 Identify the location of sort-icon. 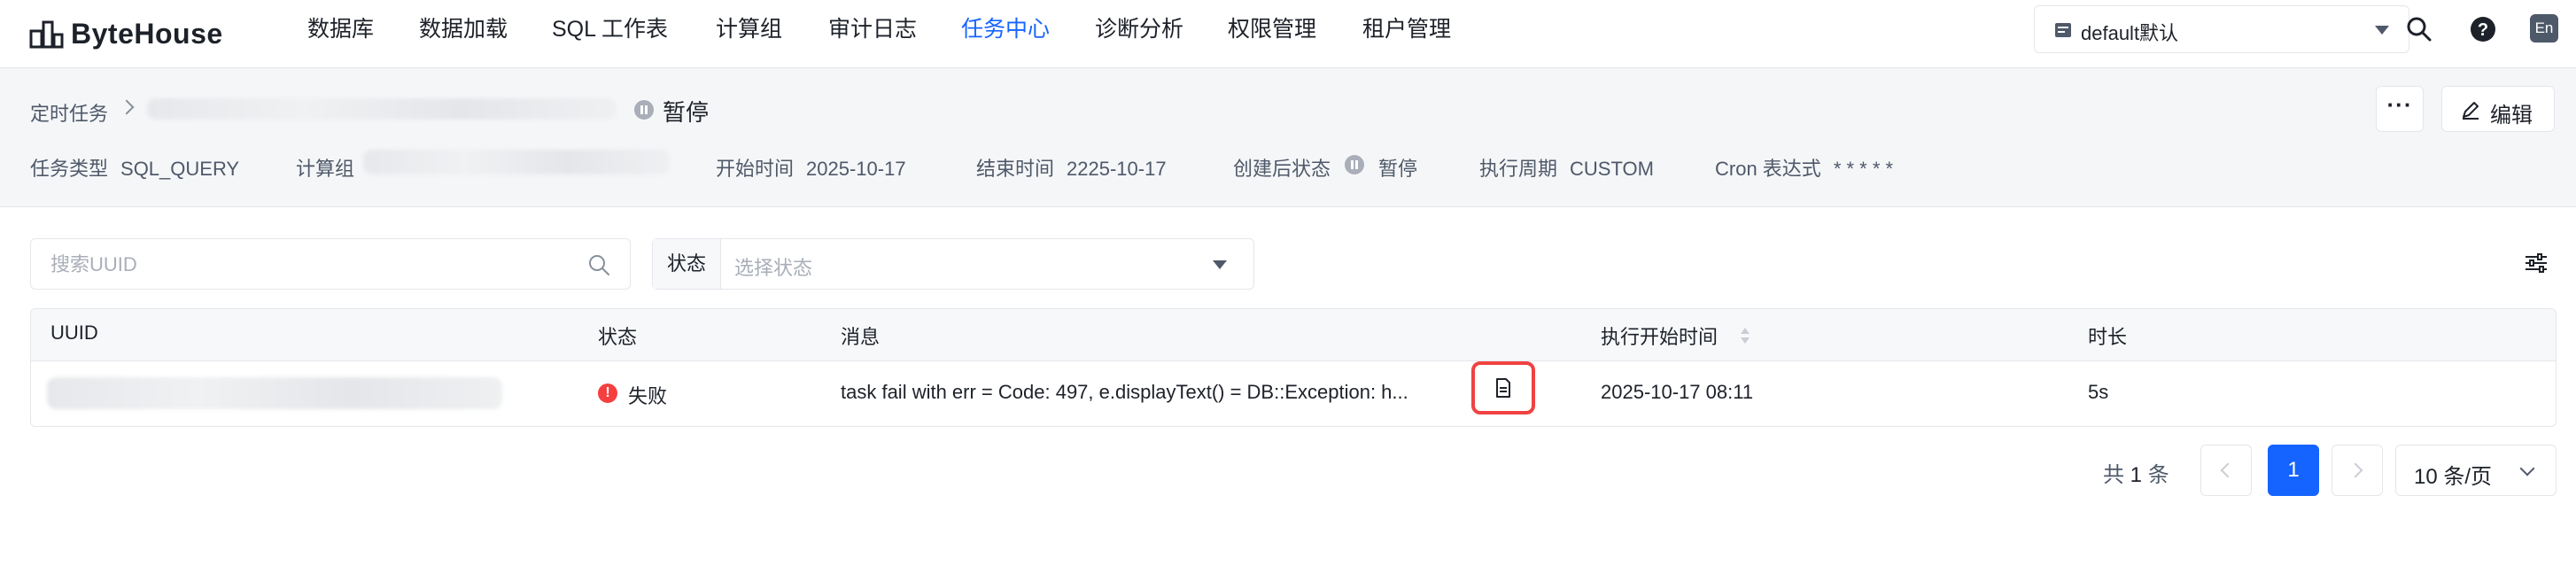
(1745, 335).